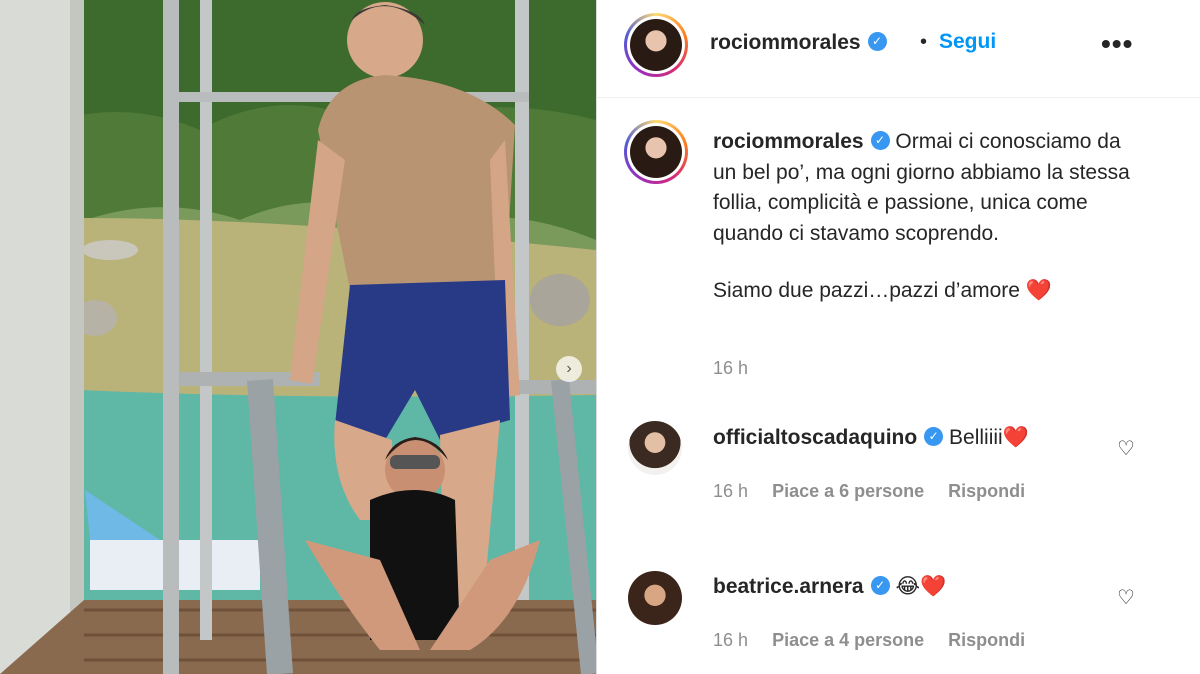 The width and height of the screenshot is (1200, 674). What do you see at coordinates (656, 45) in the screenshot?
I see `author-avatar` at bounding box center [656, 45].